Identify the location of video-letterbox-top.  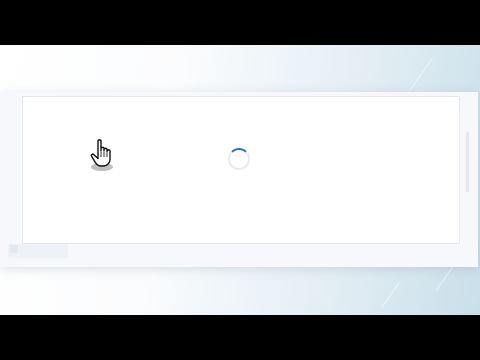
(240, 22).